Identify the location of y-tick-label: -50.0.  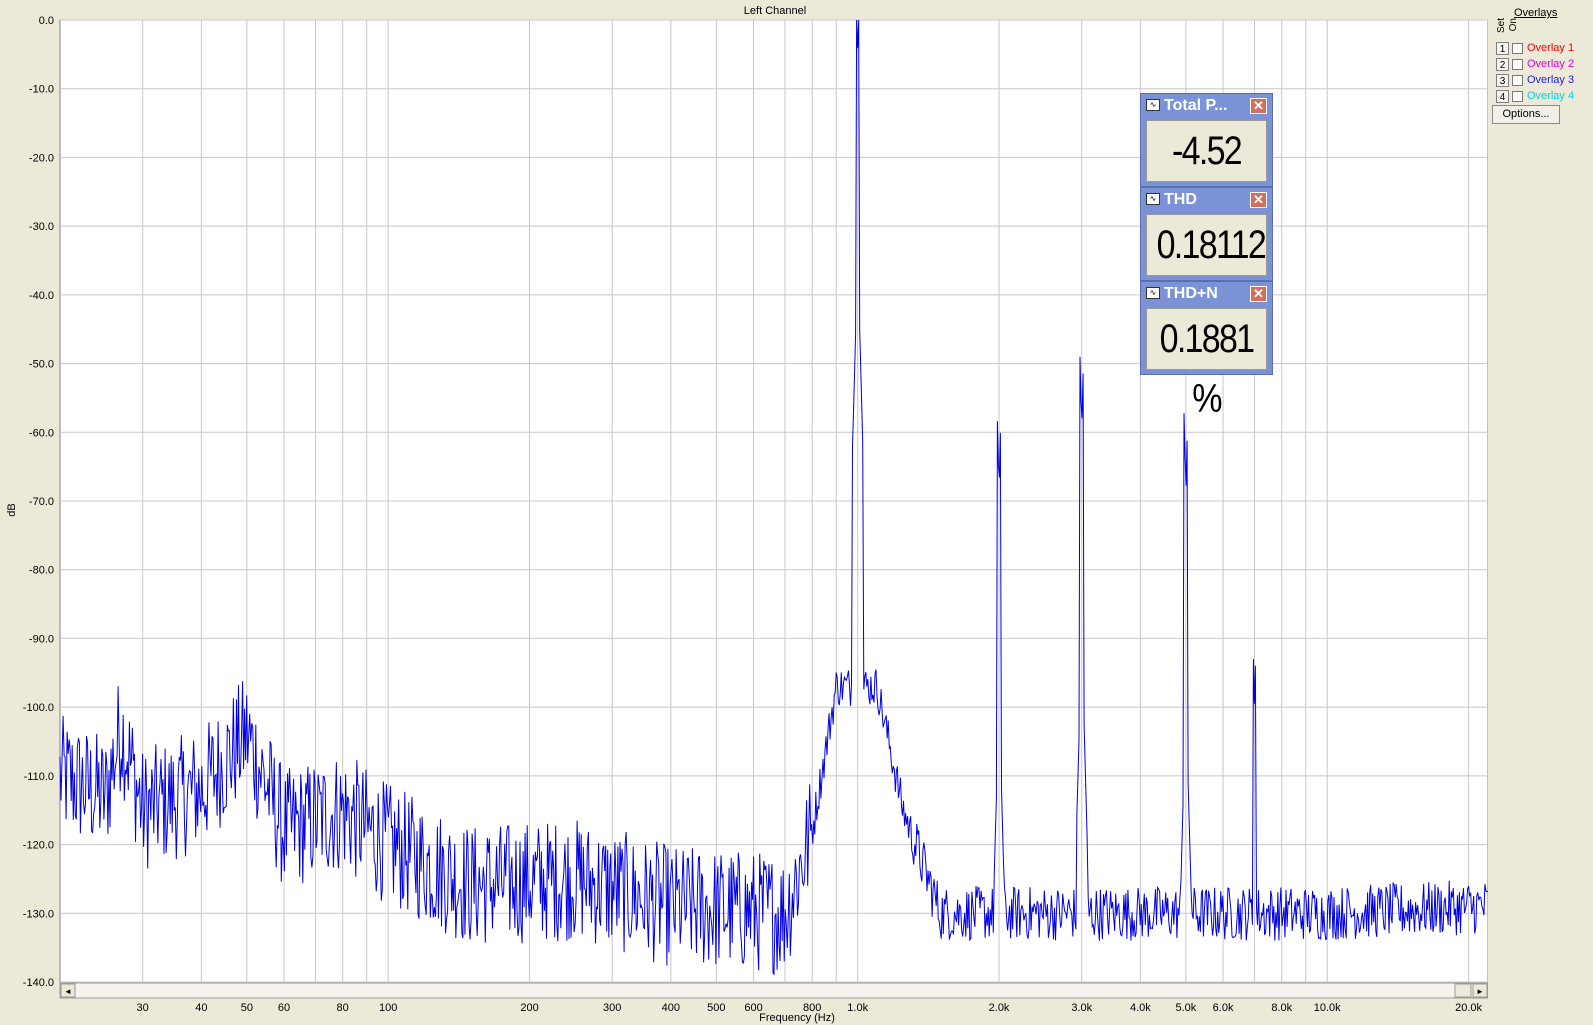
(41, 365).